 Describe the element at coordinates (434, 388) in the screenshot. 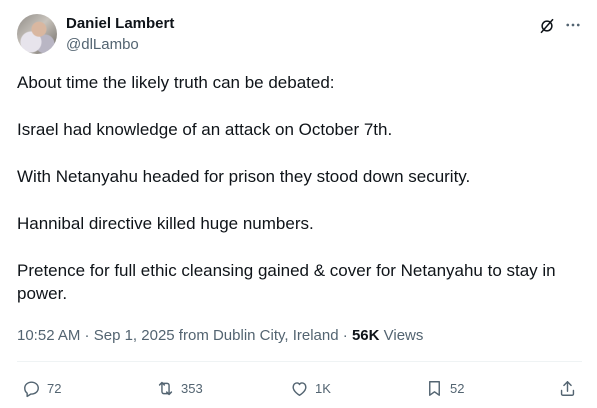

I see `bookmark-icon` at that location.